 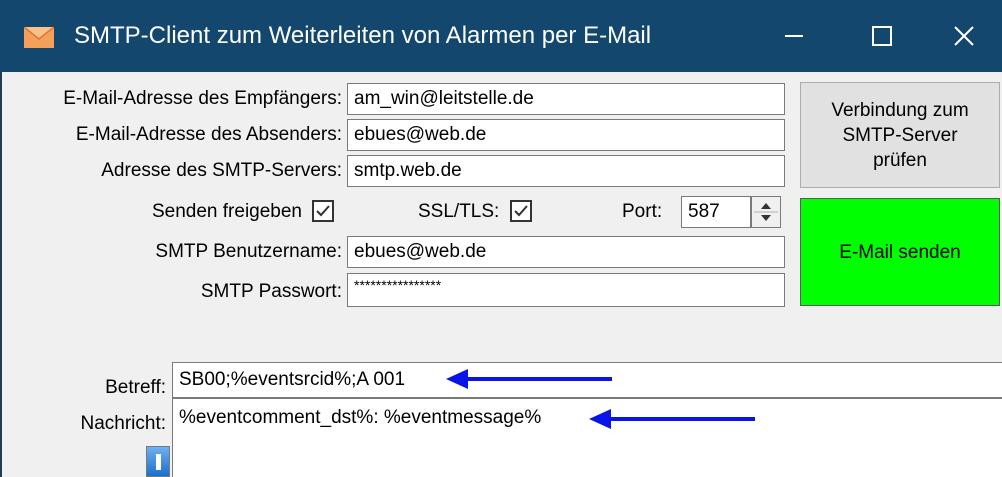 I want to click on smtp-server-label: Adresse des SMTP-Servers:, so click(x=221, y=170).